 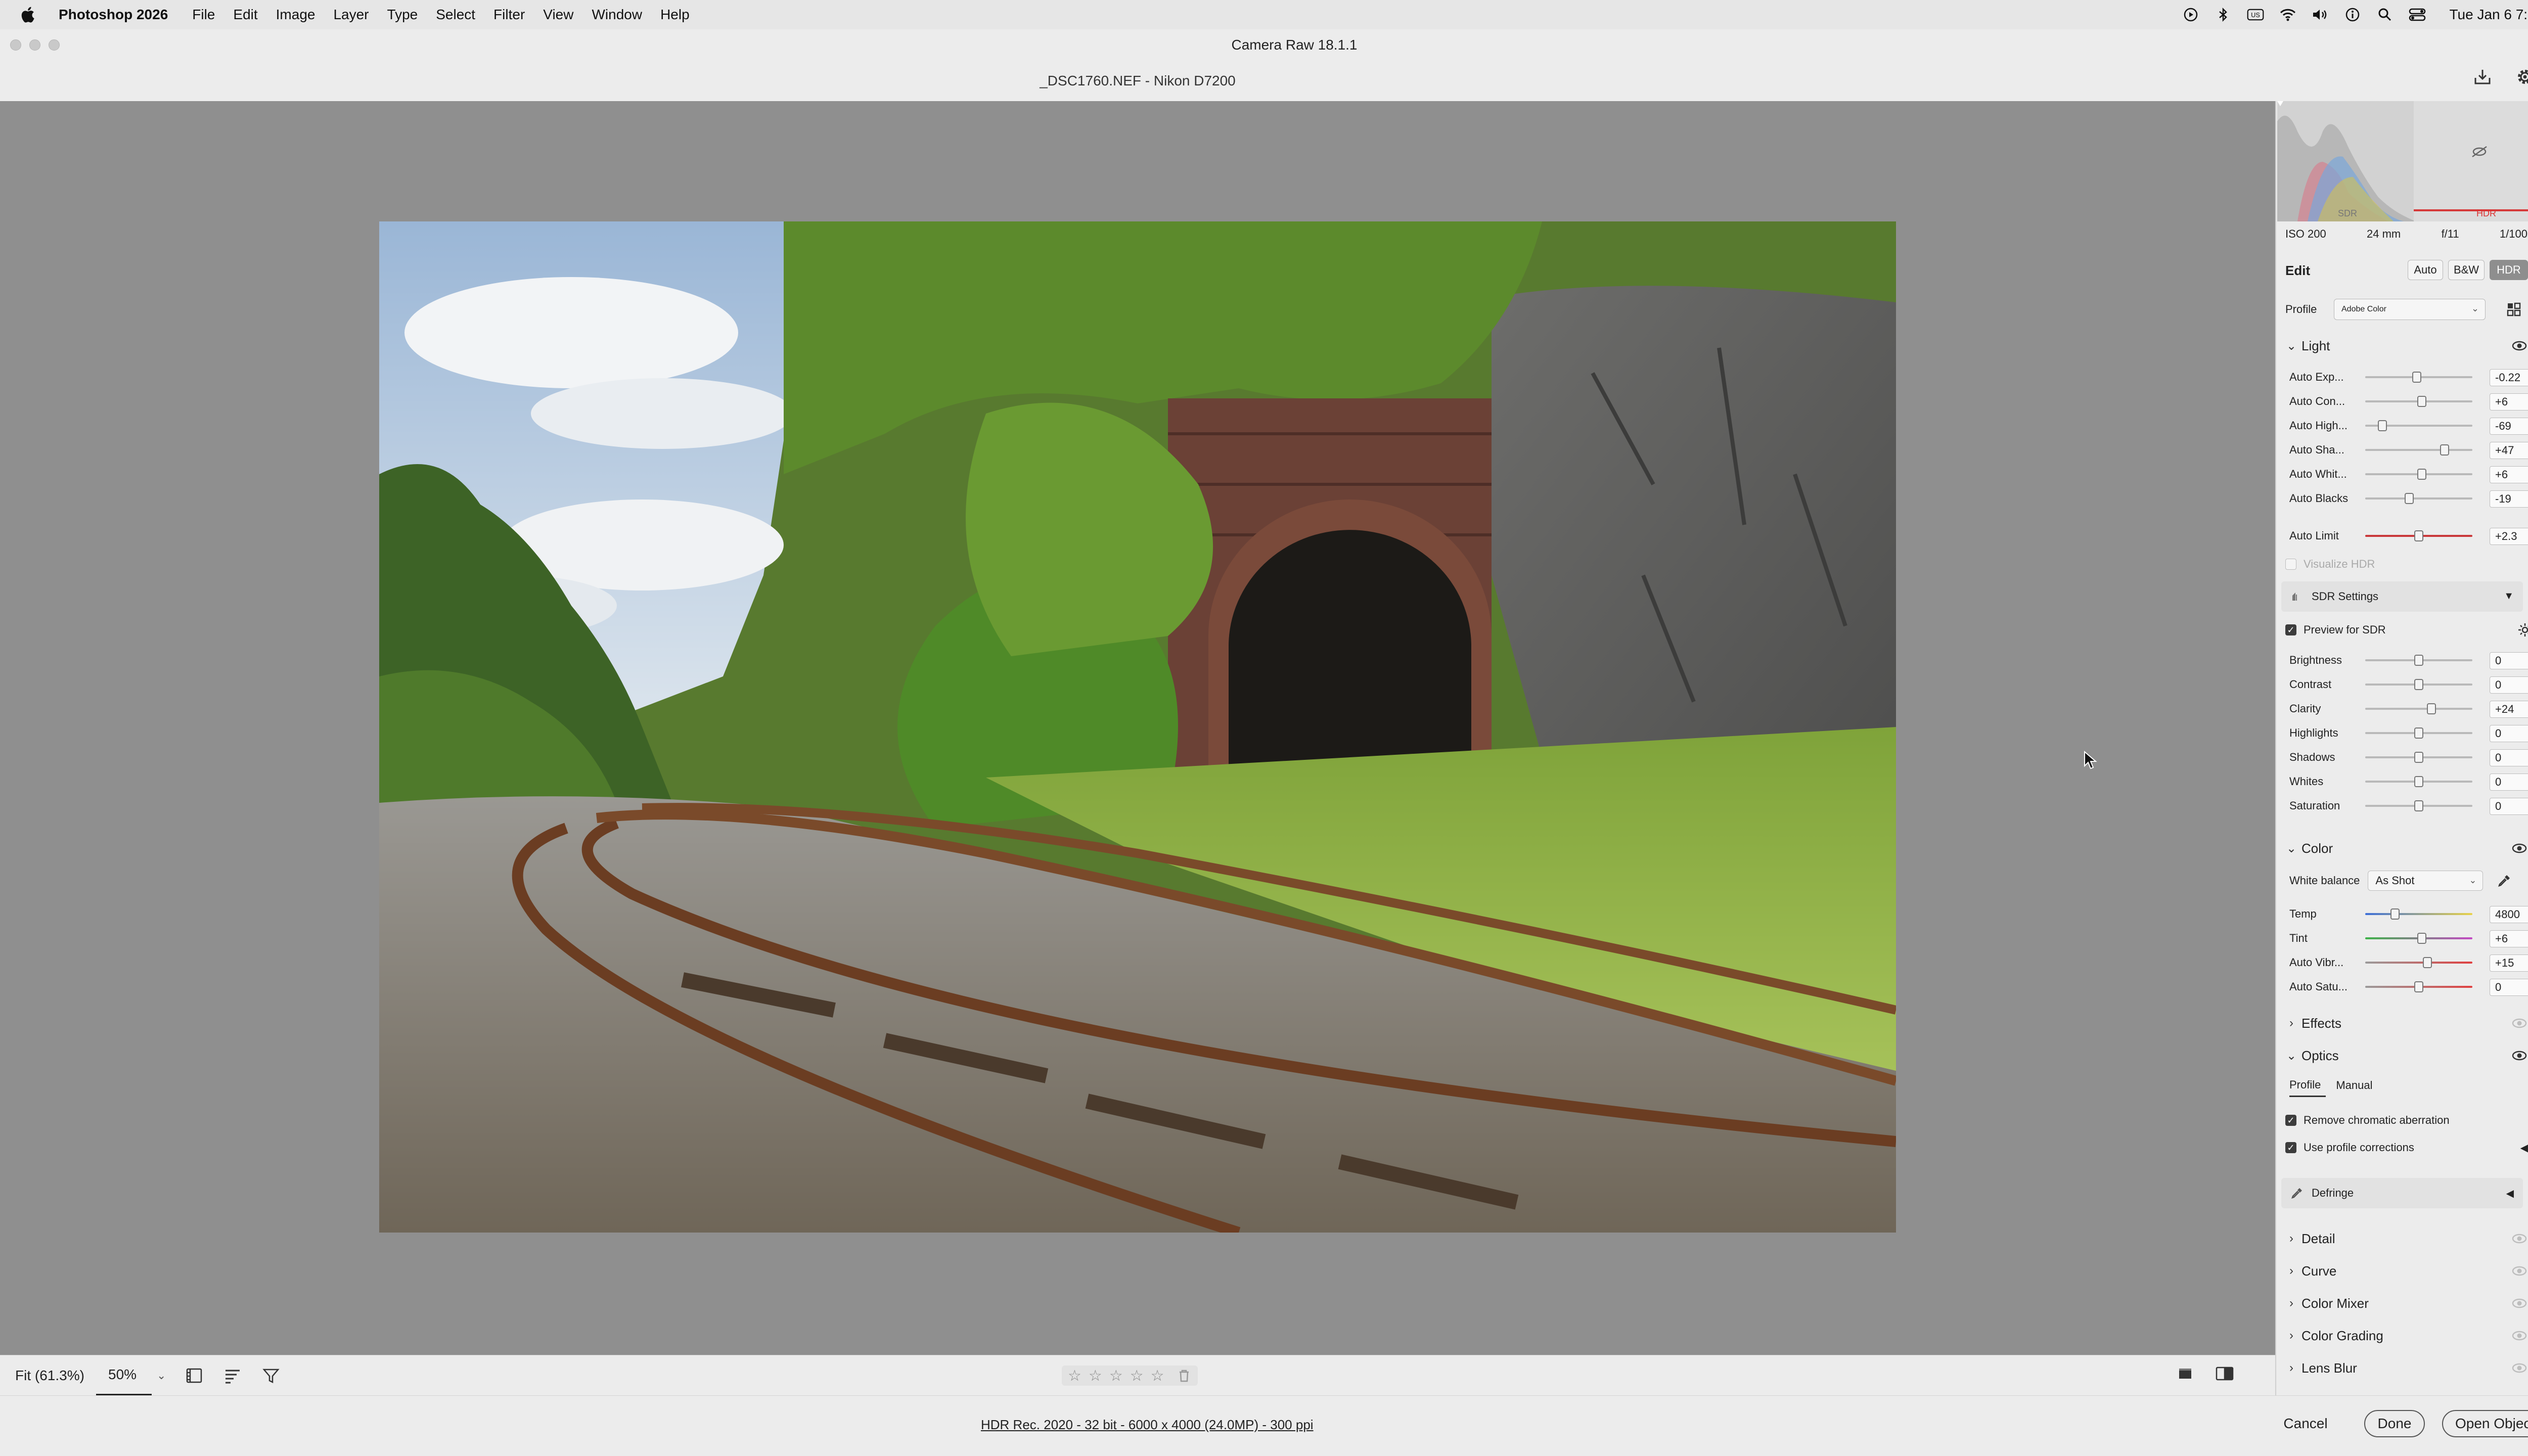 I want to click on tab-optics-manual: Manual, so click(x=2357, y=1085).